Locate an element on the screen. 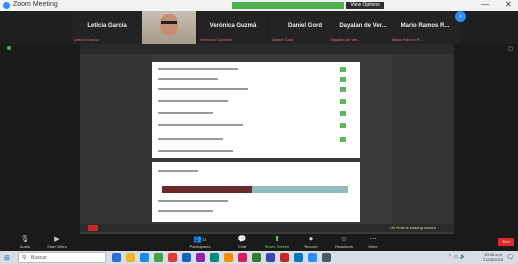  status-dot-icon is located at coordinates (9, 48).